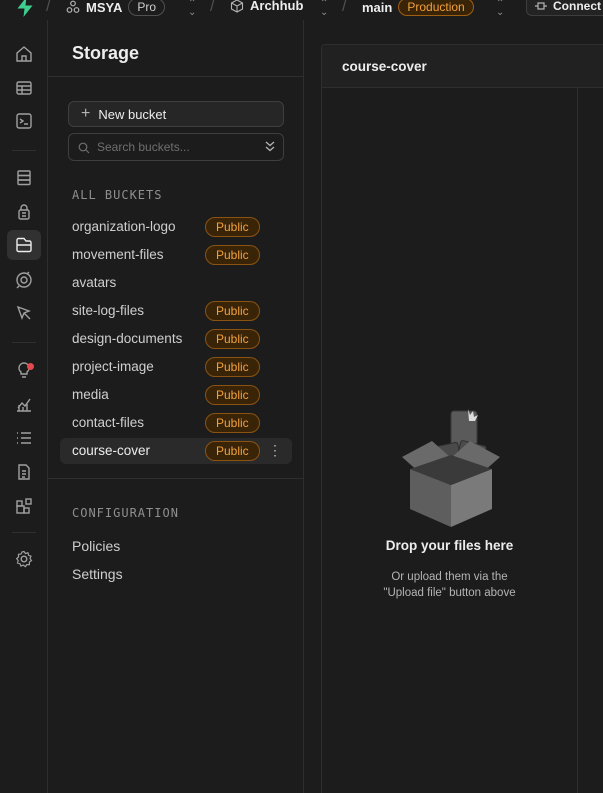 The height and width of the screenshot is (793, 603). I want to click on project-name: Archhub, so click(277, 6).